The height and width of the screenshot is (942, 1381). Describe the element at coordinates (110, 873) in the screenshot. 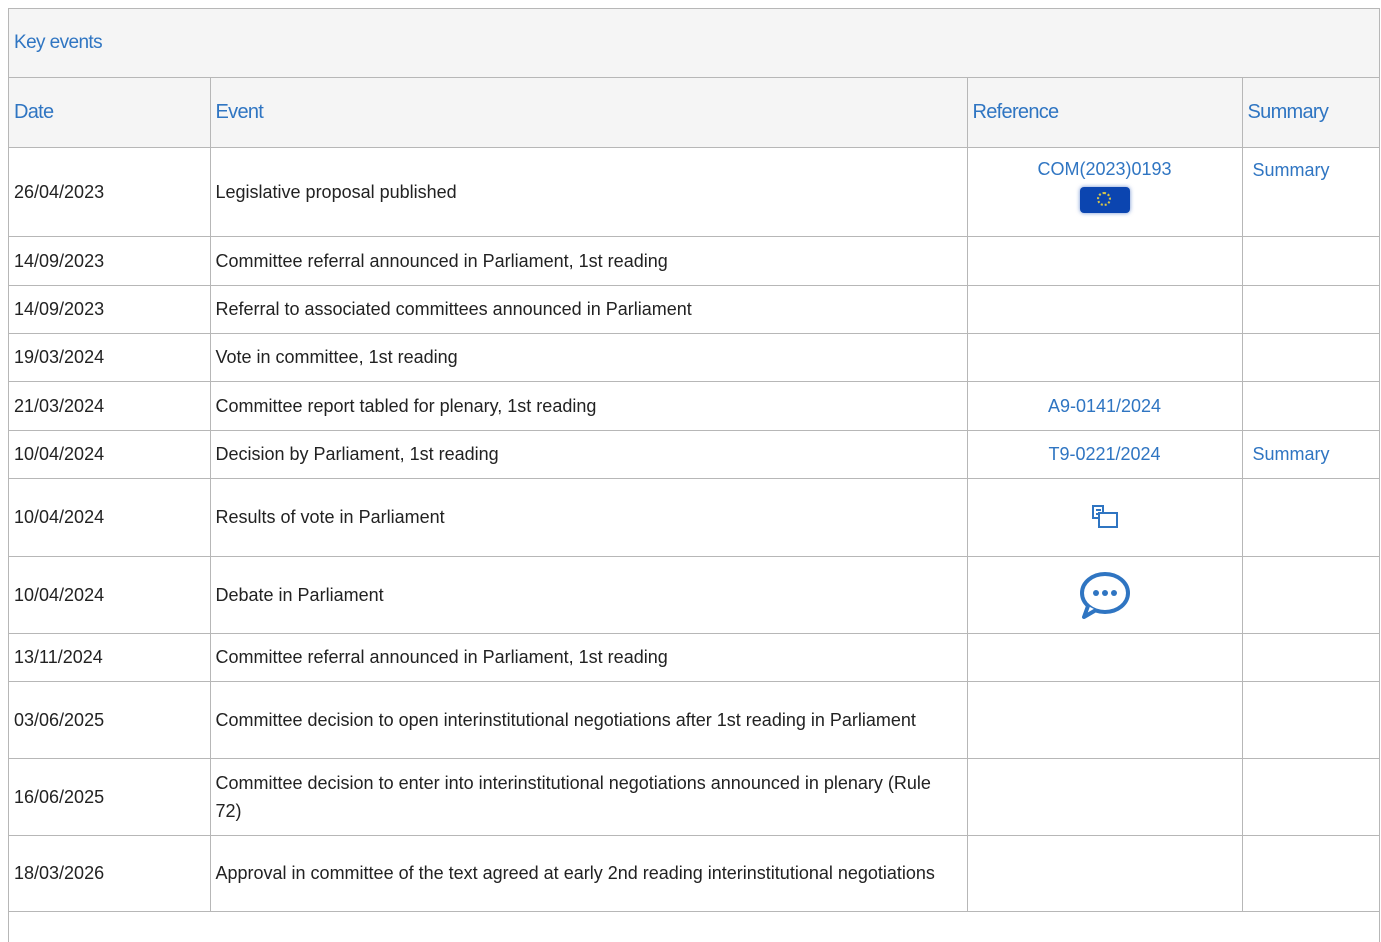

I see `row-date: 18/03/2026` at that location.